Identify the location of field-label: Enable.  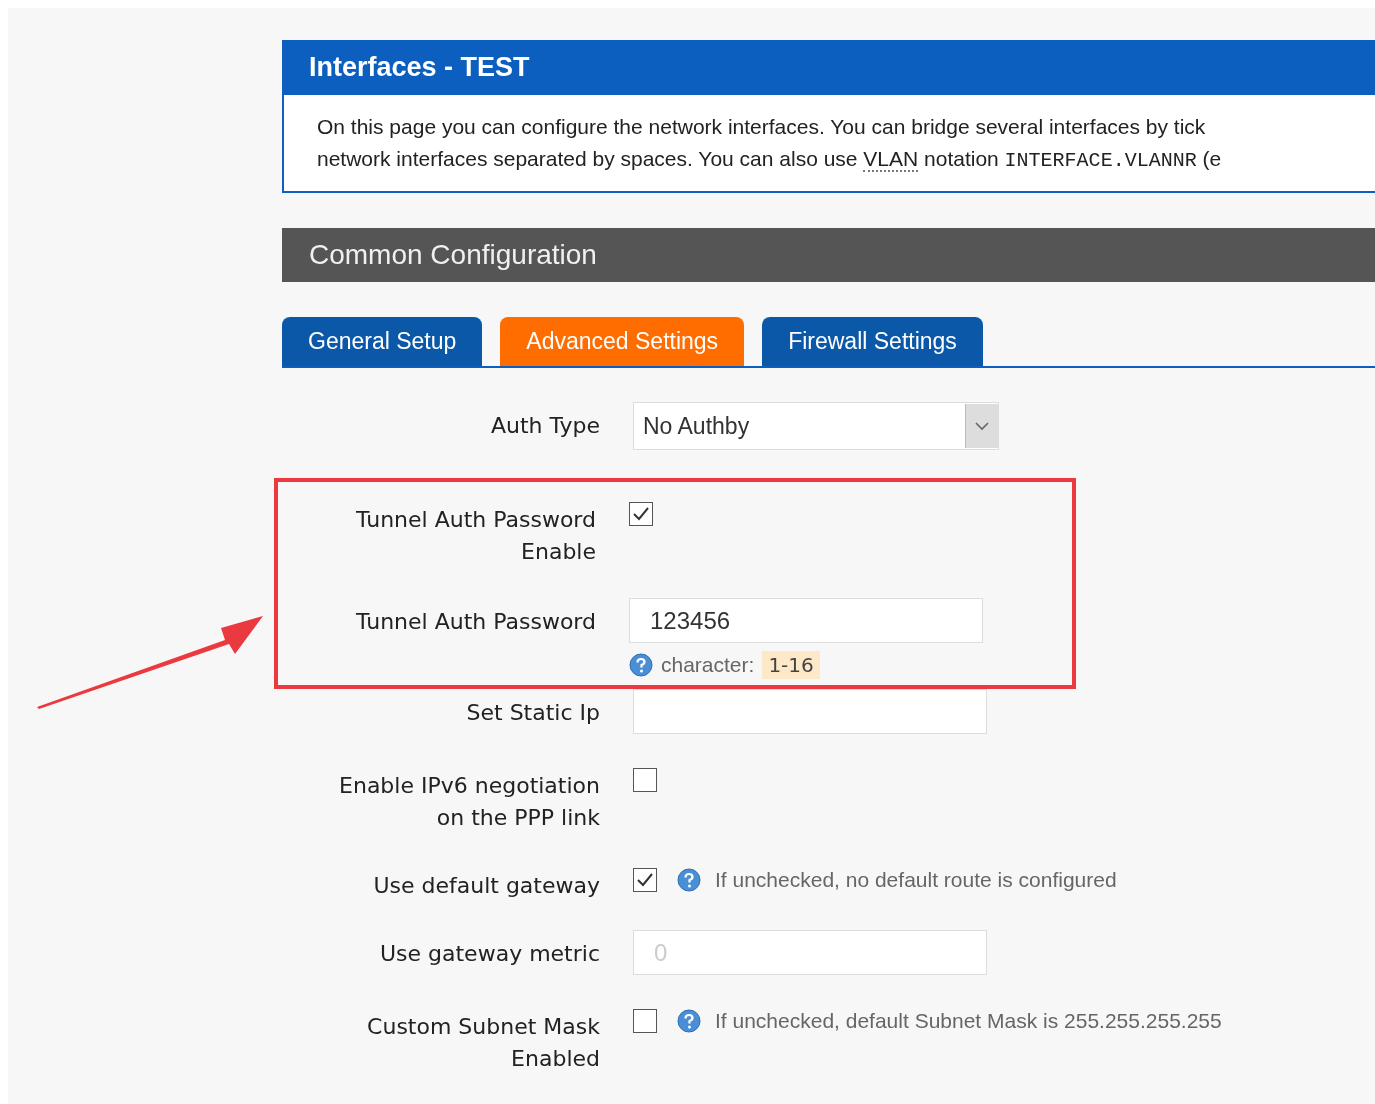
(558, 552).